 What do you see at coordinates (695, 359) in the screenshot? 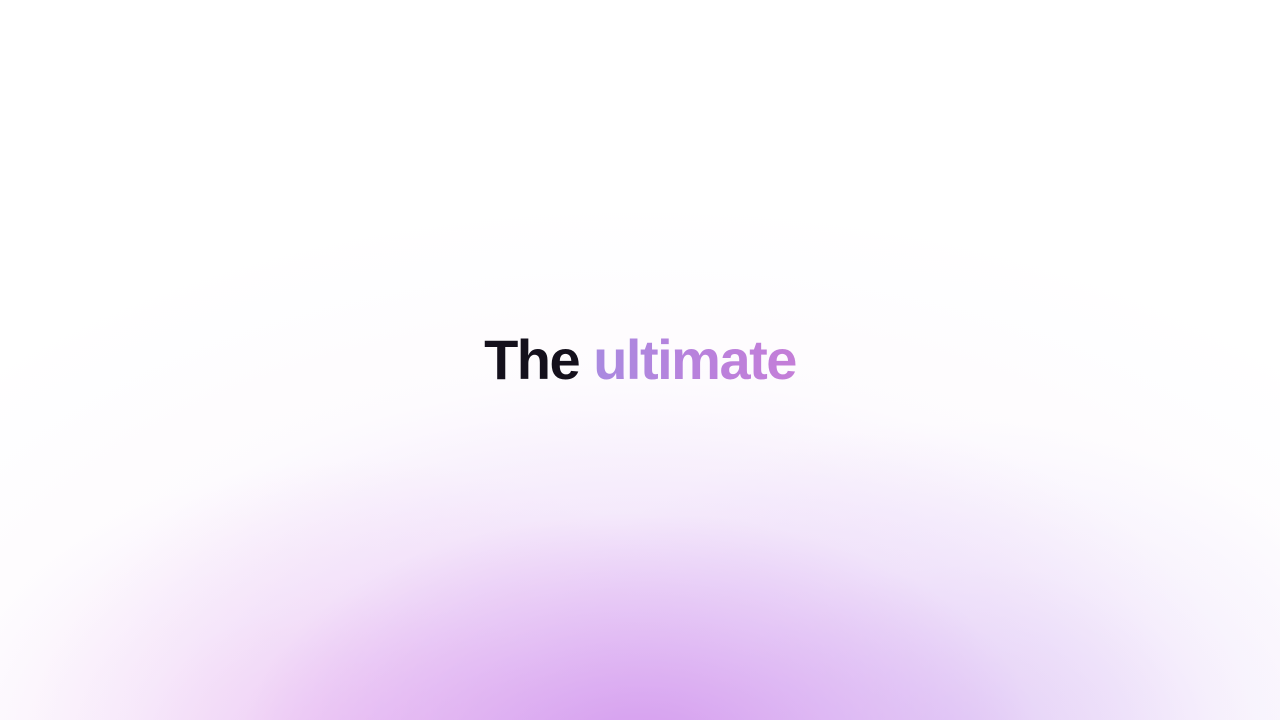
I see `headline-word-ultimate: ultimate` at bounding box center [695, 359].